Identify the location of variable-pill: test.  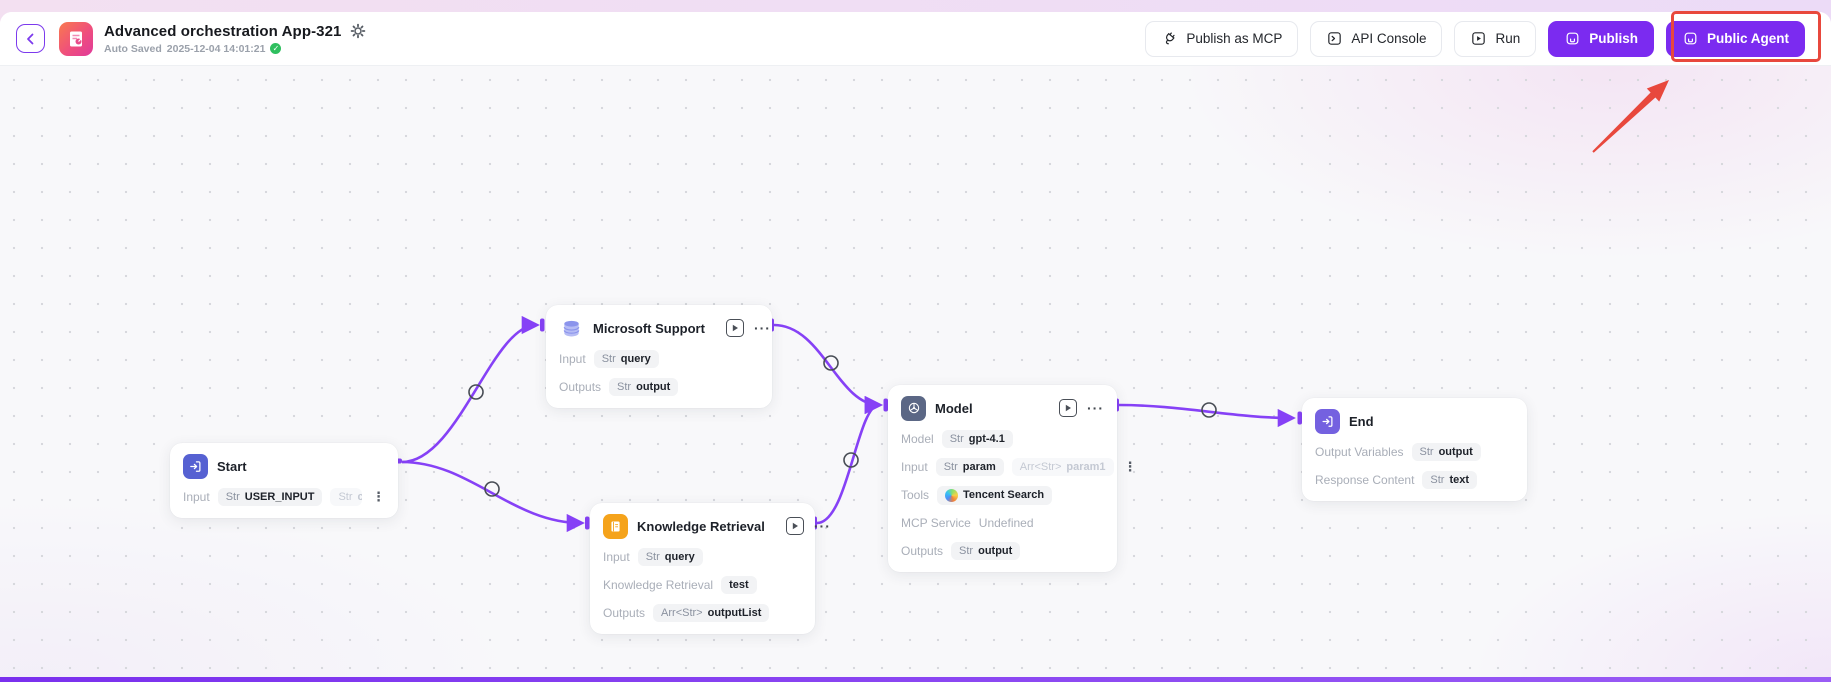
(739, 585).